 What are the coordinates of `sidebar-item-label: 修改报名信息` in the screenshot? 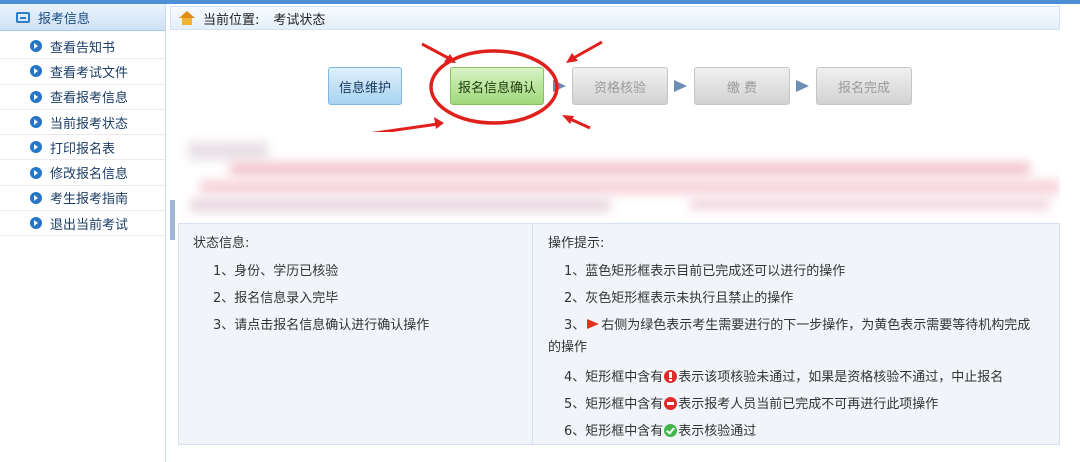 It's located at (89, 175).